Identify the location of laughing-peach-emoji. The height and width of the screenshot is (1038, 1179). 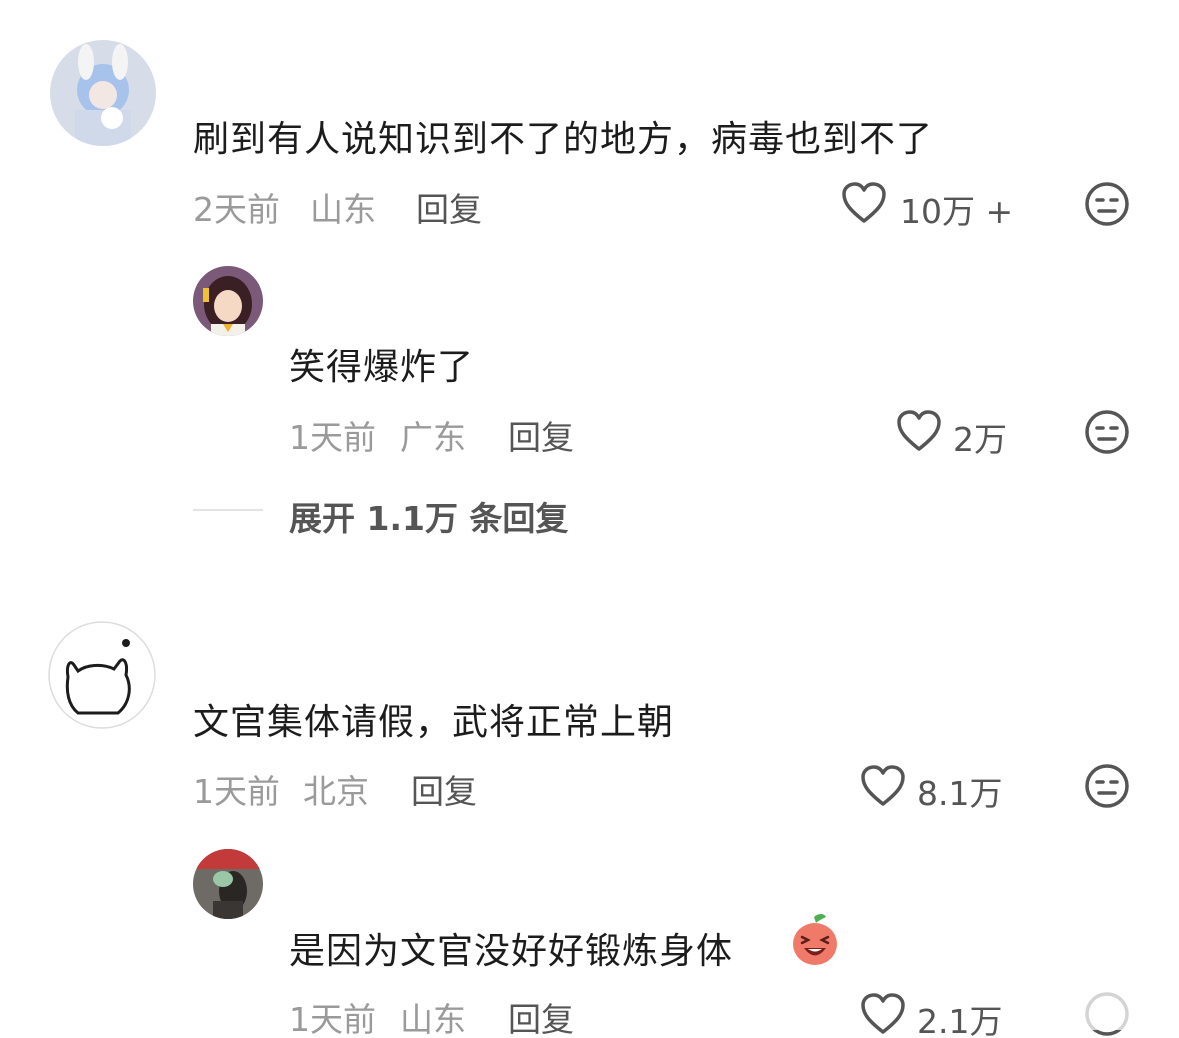
(815, 939).